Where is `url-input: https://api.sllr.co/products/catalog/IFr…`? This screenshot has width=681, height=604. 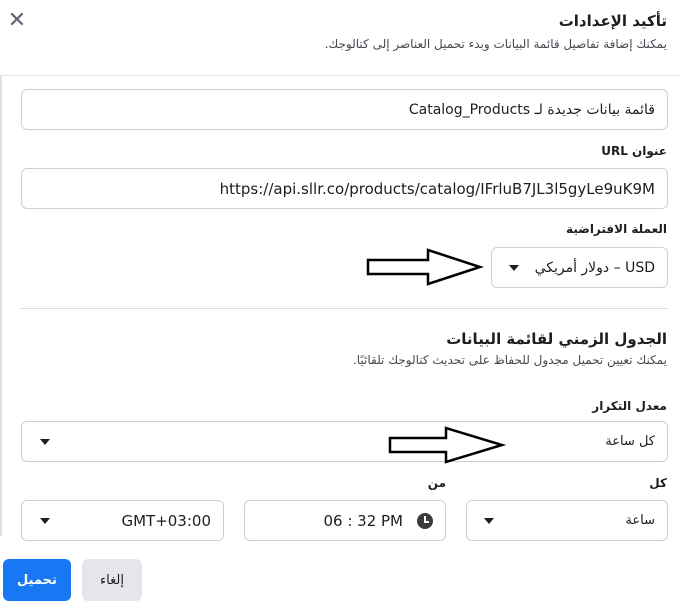 url-input: https://api.sllr.co/products/catalog/IFr… is located at coordinates (344, 188).